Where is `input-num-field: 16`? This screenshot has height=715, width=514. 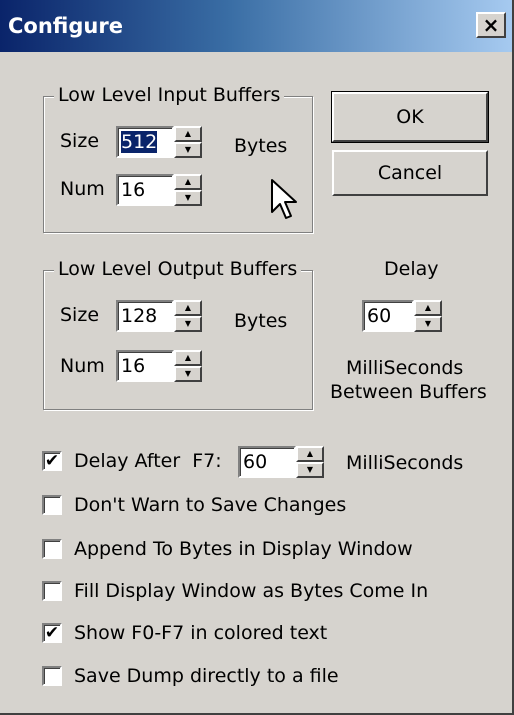
input-num-field: 16 is located at coordinates (145, 190).